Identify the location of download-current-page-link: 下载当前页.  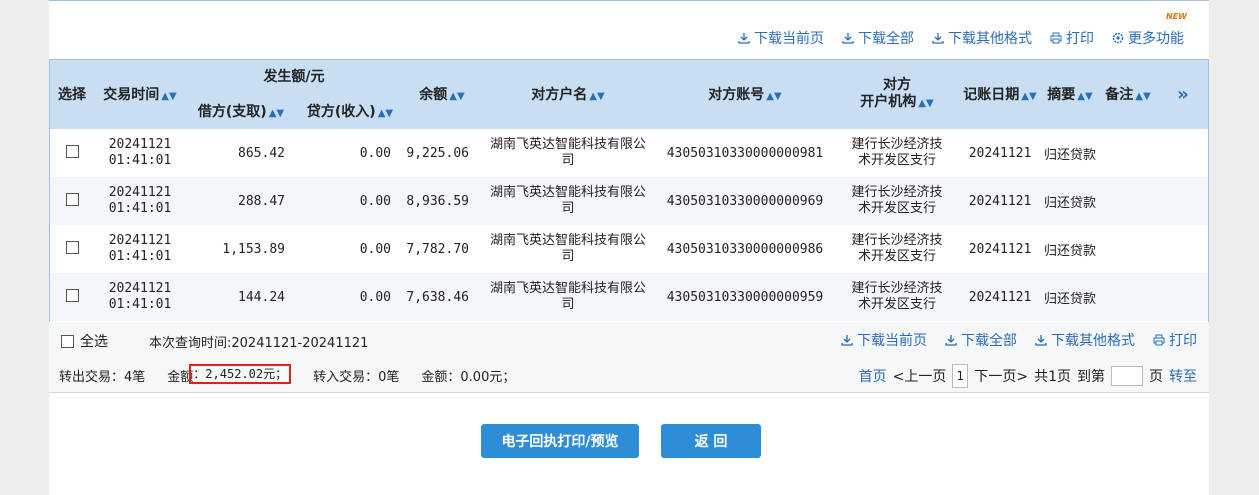
(781, 38).